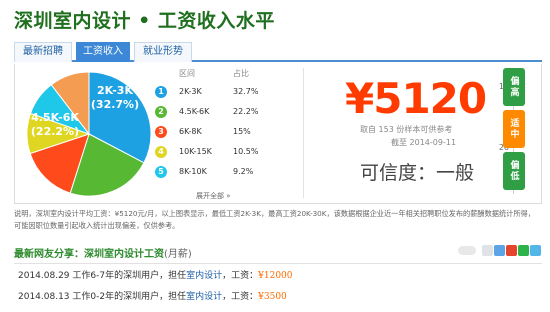 The image size is (550, 312). Describe the element at coordinates (161, 152) in the screenshot. I see `legend-number-badge: 4` at that location.